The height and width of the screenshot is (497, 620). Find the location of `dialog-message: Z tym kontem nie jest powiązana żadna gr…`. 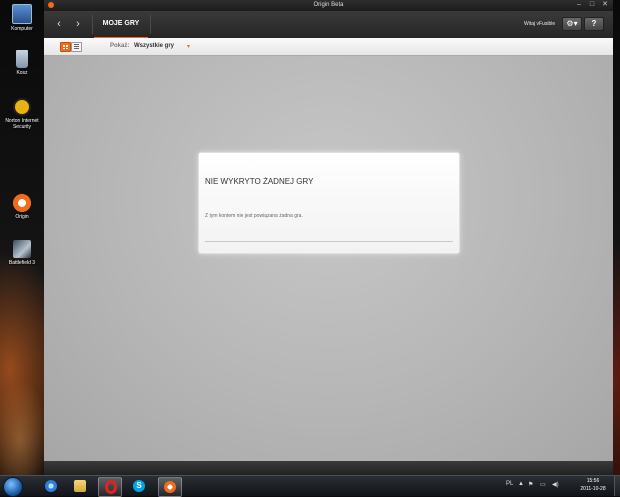

dialog-message: Z tym kontem nie jest powiązana żadna gr… is located at coordinates (254, 216).